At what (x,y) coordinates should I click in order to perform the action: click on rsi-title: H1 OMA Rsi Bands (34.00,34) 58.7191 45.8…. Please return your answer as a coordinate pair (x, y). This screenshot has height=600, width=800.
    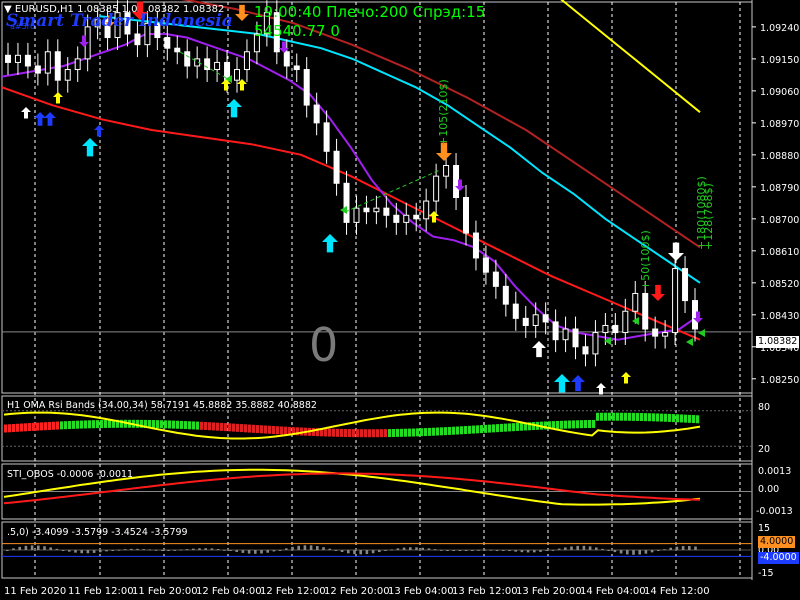
    Looking at the image, I should click on (162, 405).